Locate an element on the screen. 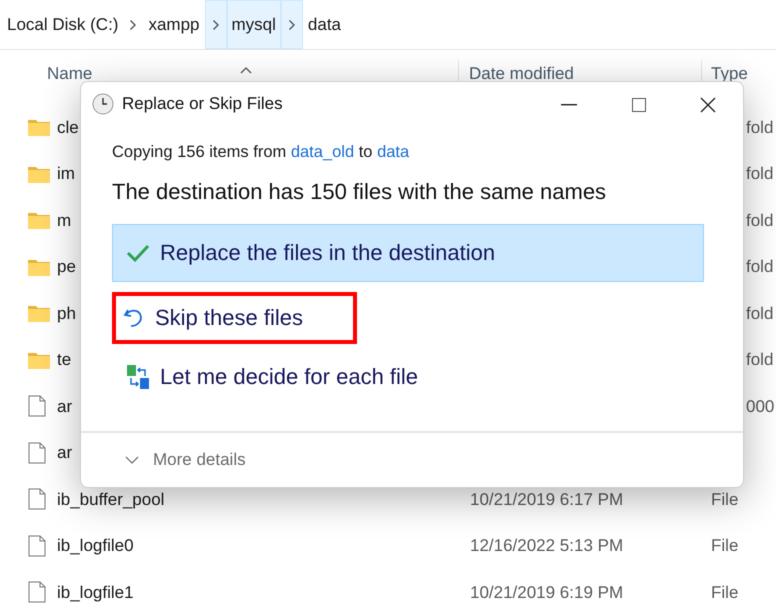 Image resolution: width=776 pixels, height=611 pixels. file-name: cle is located at coordinates (68, 127).